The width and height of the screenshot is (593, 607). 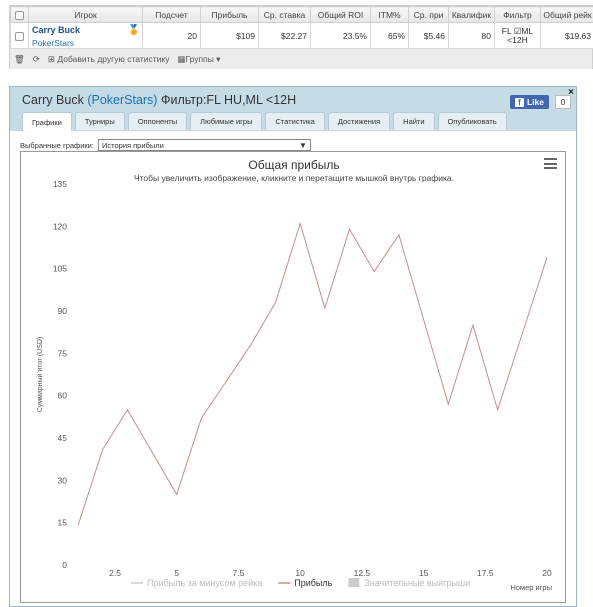 What do you see at coordinates (176, 573) in the screenshot?
I see `x-tick-label: 5` at bounding box center [176, 573].